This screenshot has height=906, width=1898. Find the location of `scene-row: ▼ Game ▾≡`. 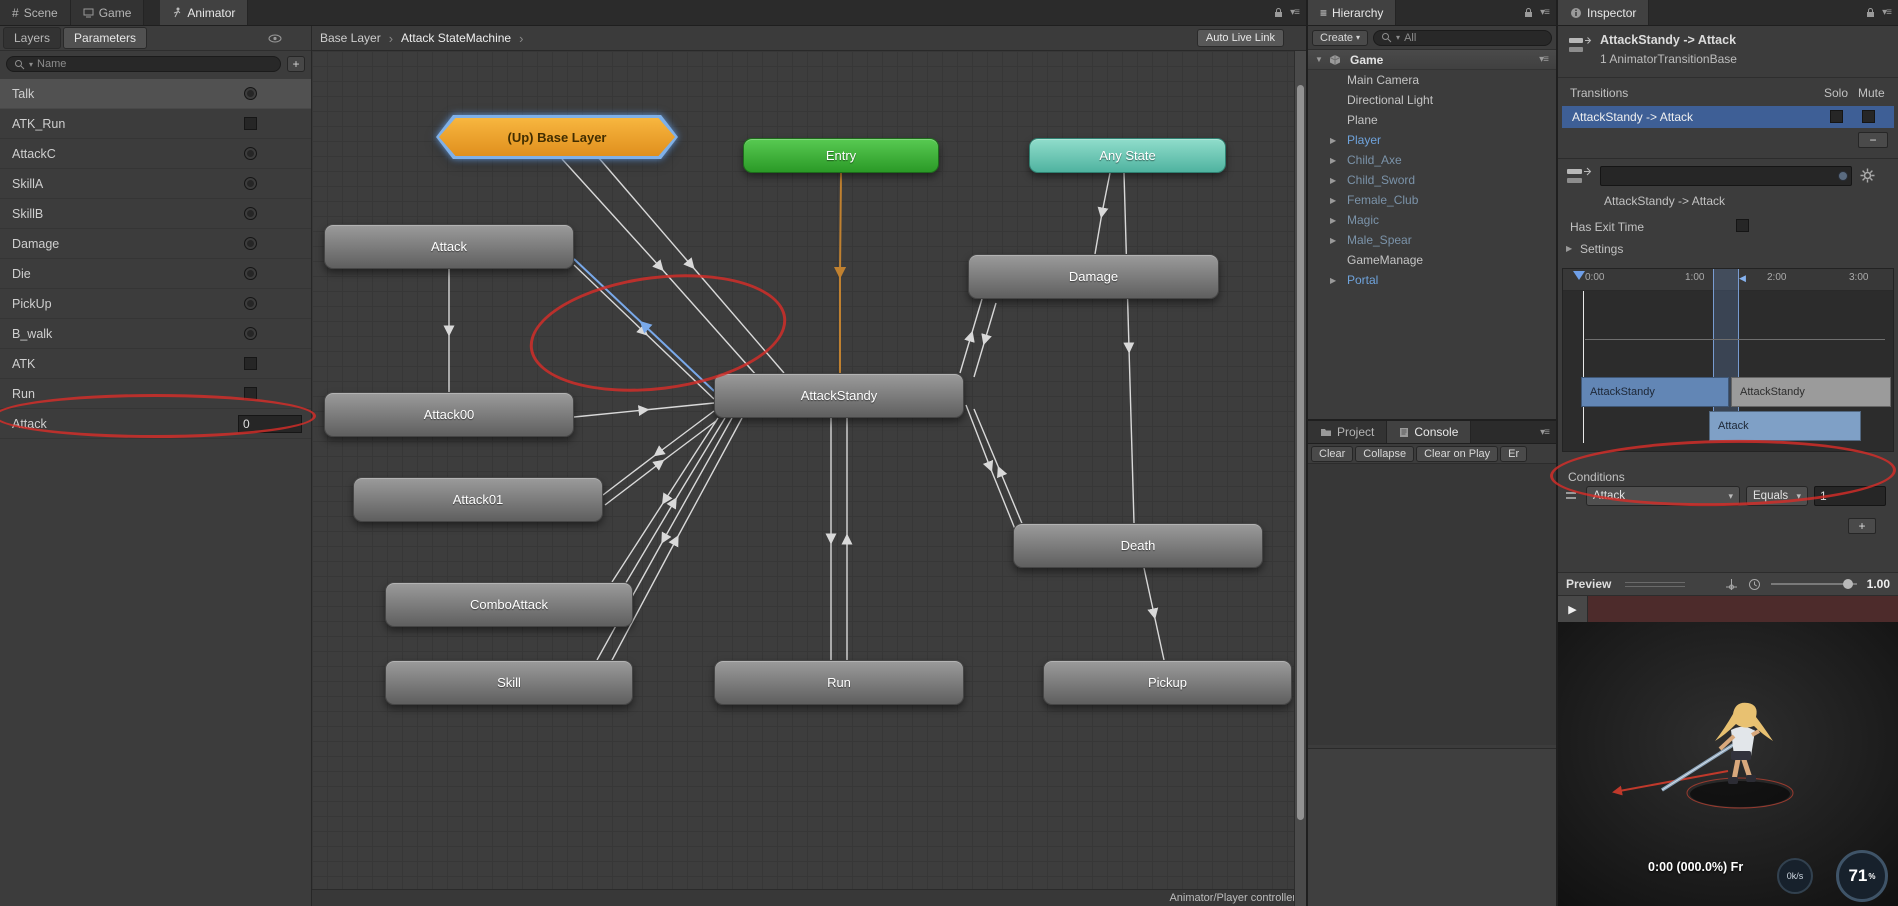

scene-row: ▼ Game ▾≡ is located at coordinates (1432, 60).